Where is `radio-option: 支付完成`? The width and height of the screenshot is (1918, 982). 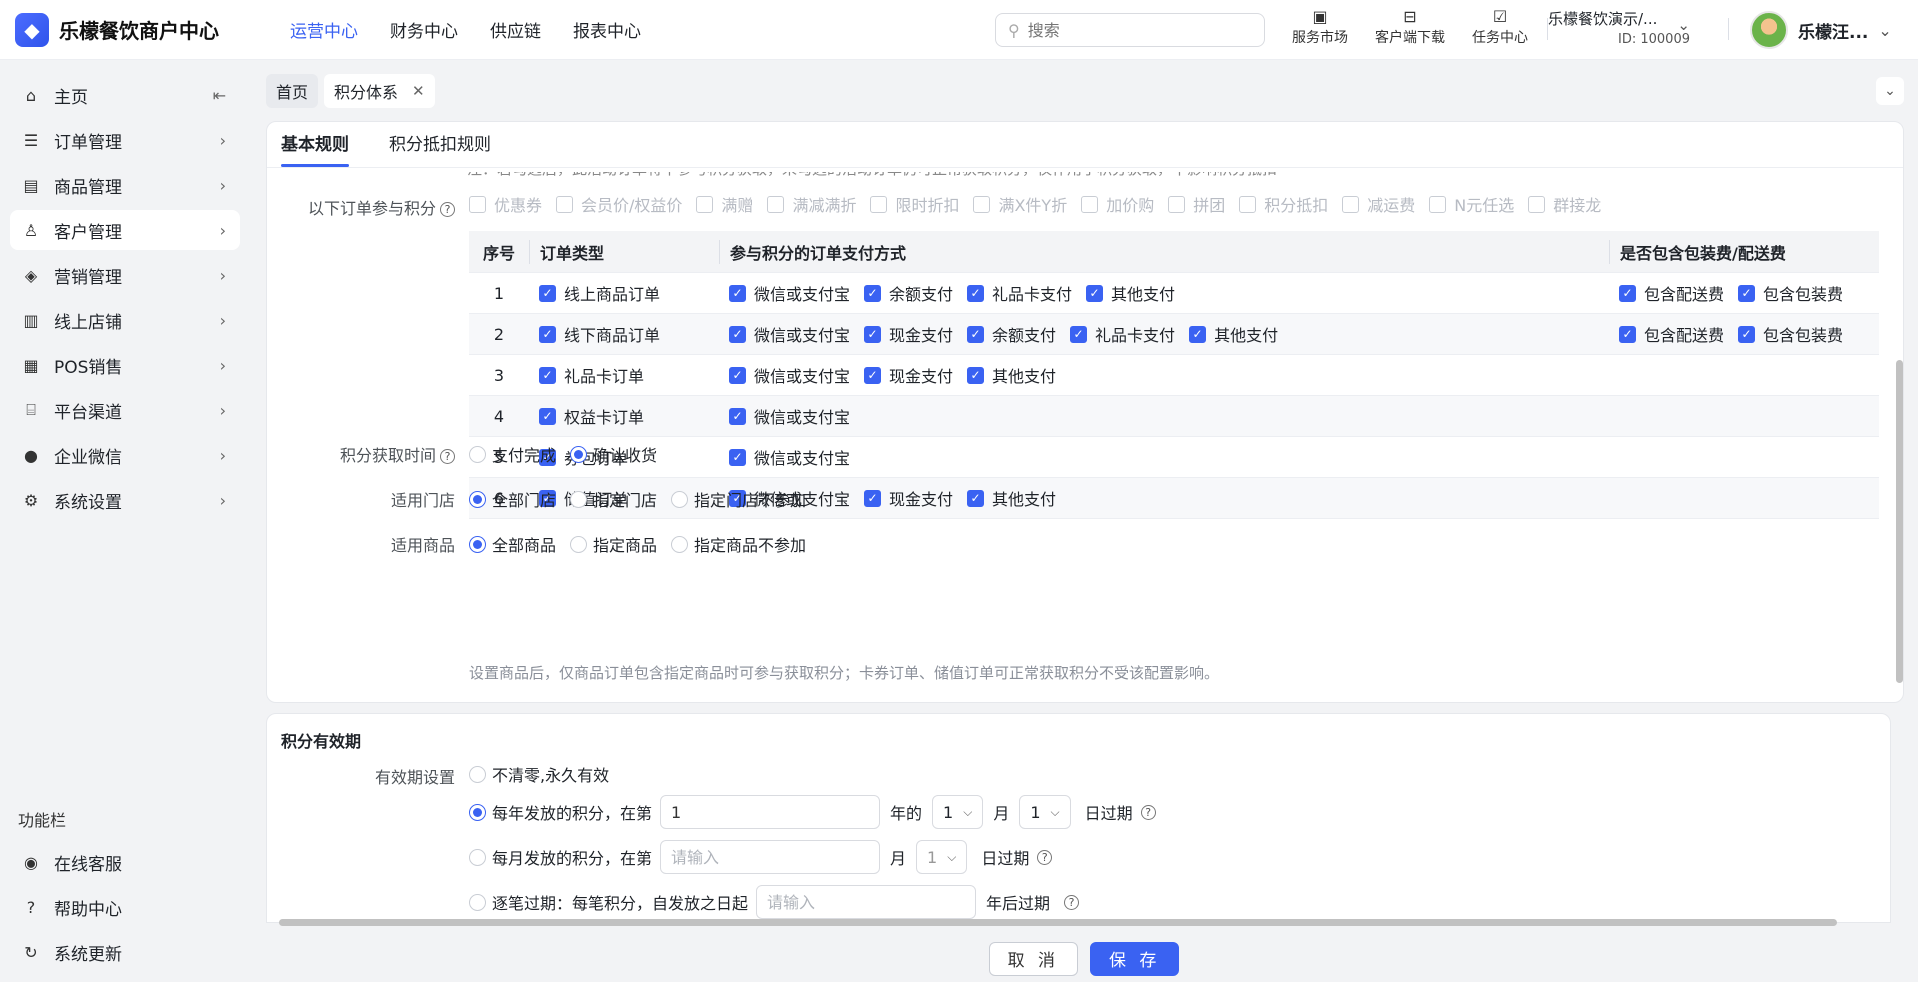
radio-option: 支付完成 is located at coordinates (512, 454).